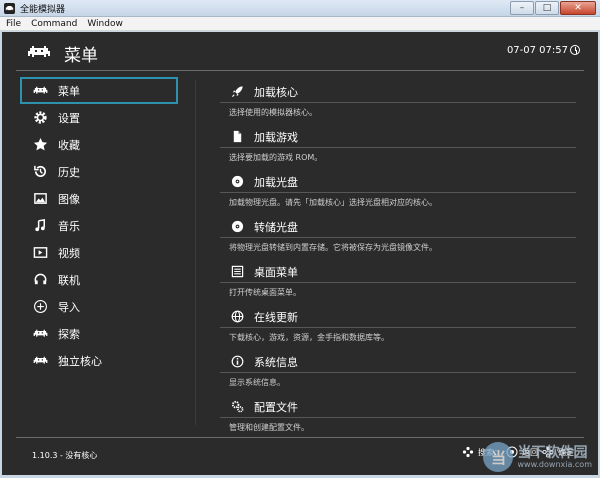  I want to click on list-item-title: 配置文件, so click(276, 407).